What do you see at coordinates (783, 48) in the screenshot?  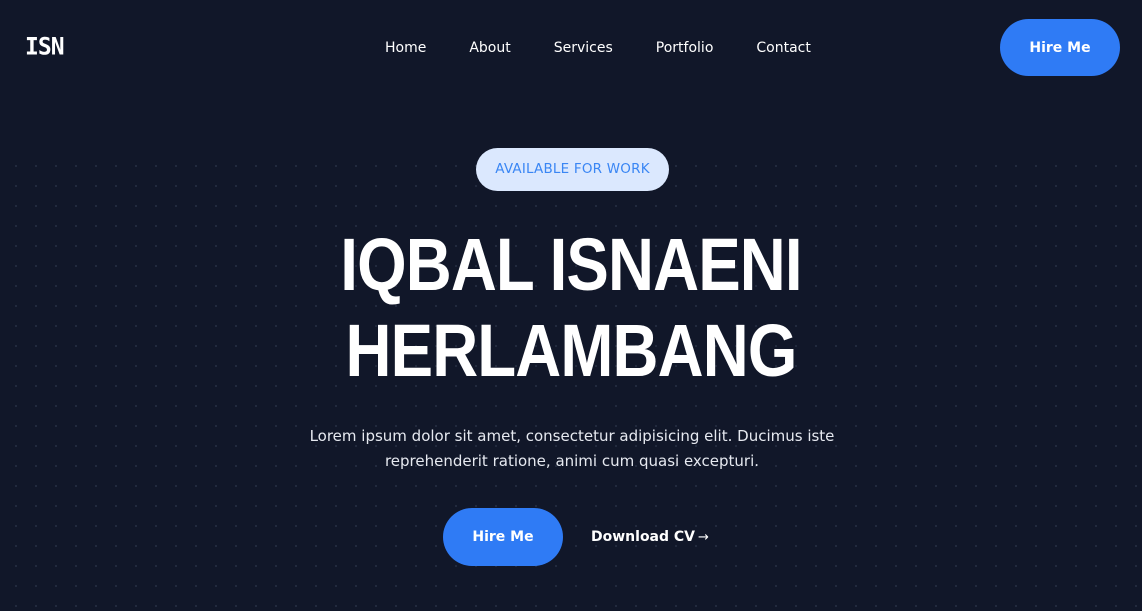 I see `nav-contact: Contact` at bounding box center [783, 48].